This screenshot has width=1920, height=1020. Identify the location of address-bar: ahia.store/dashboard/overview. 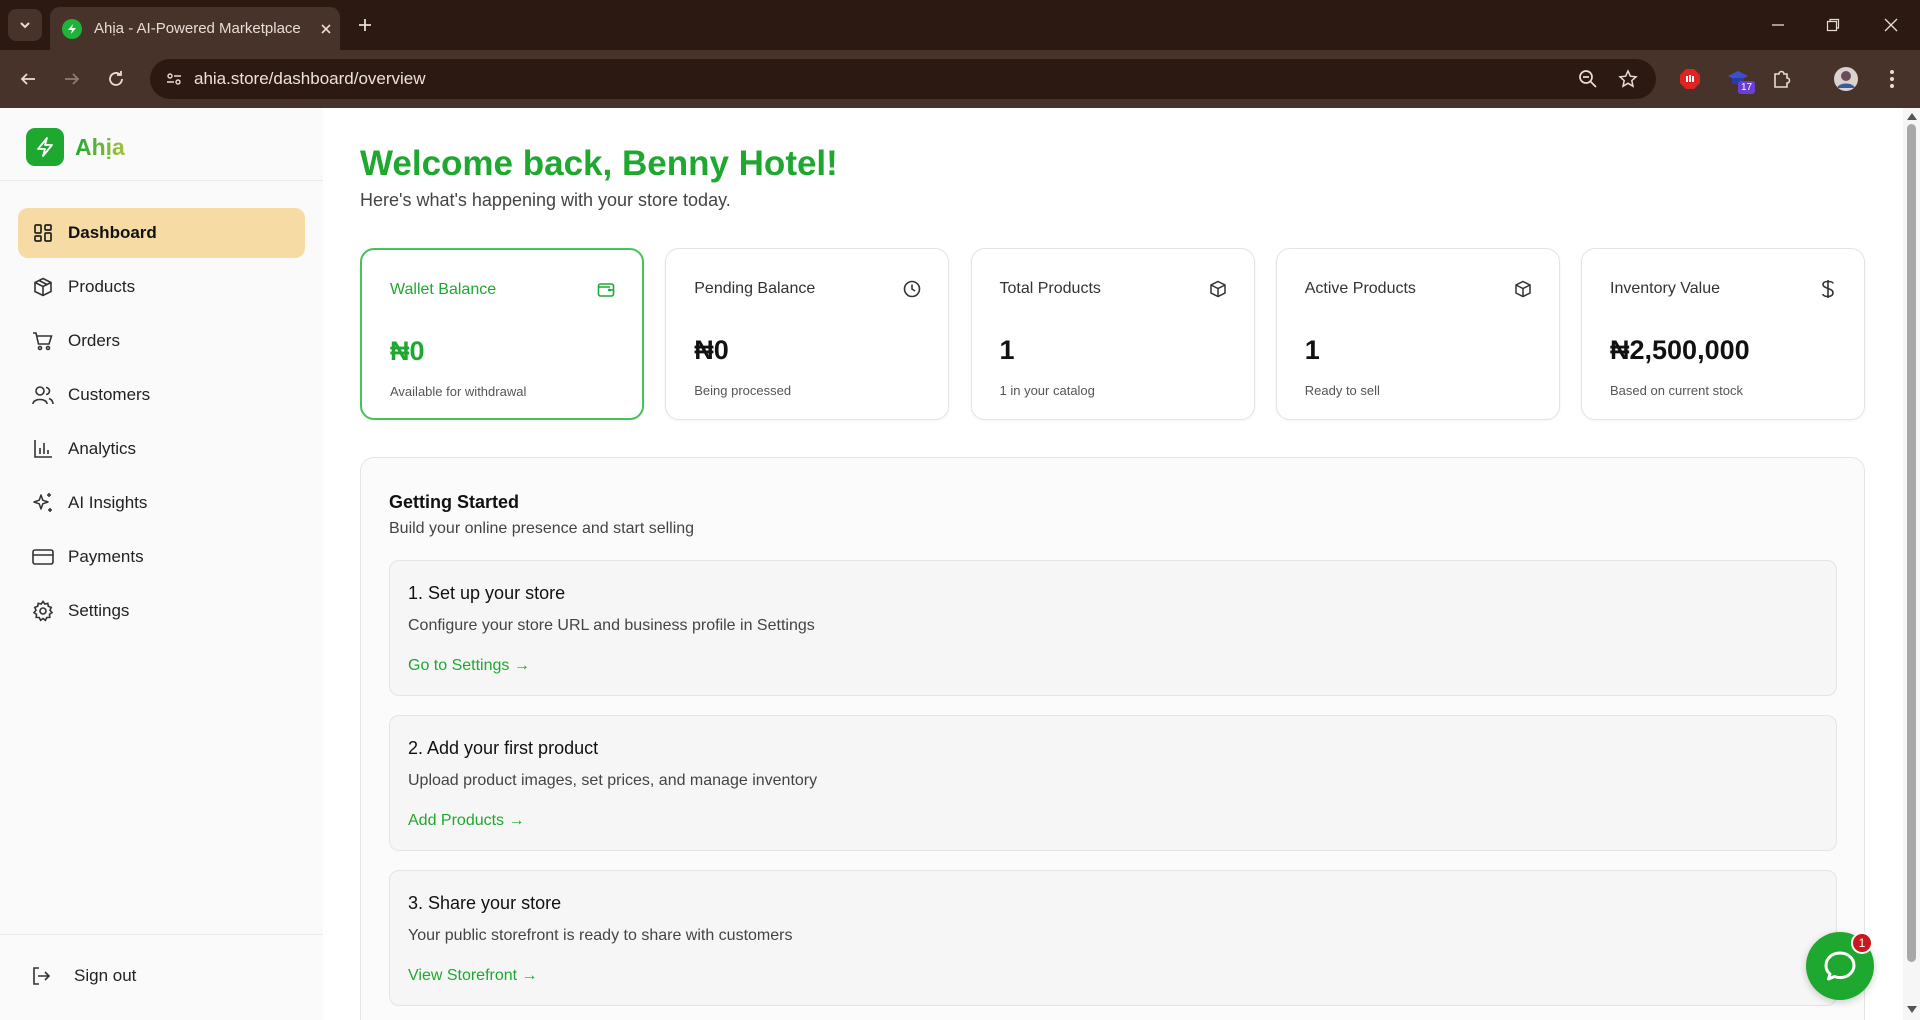
(903, 79).